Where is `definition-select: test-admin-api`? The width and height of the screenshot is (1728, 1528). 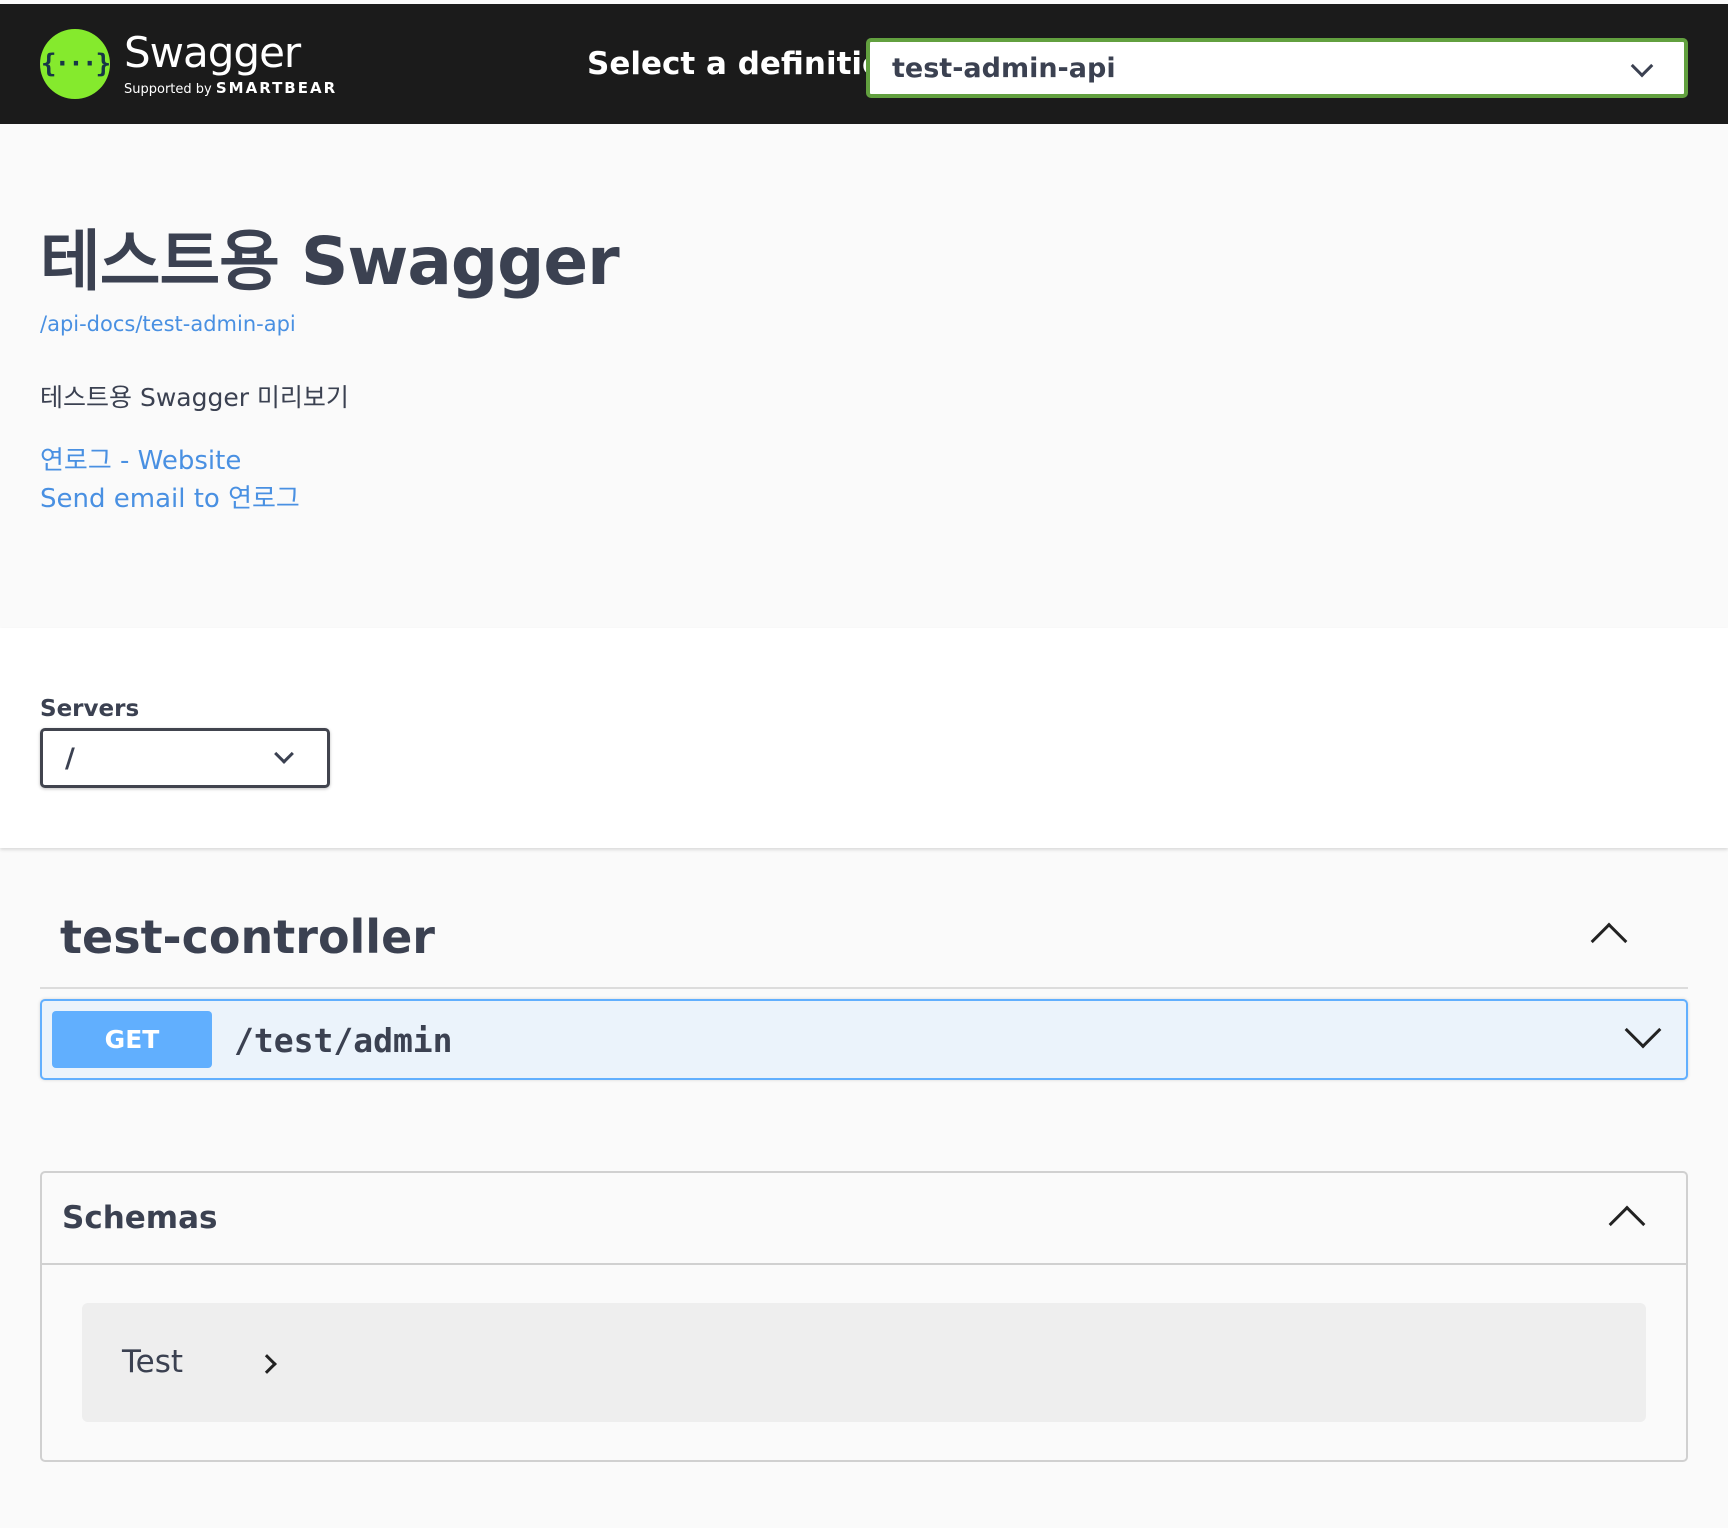 definition-select: test-admin-api is located at coordinates (1277, 68).